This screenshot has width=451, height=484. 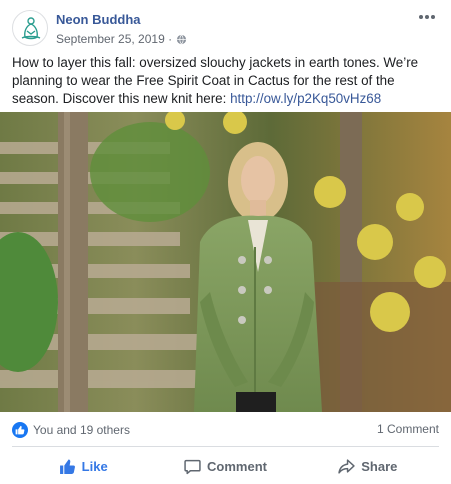 I want to click on post-header: Neon Buddha September 25, 2019 ·, so click(x=225, y=30).